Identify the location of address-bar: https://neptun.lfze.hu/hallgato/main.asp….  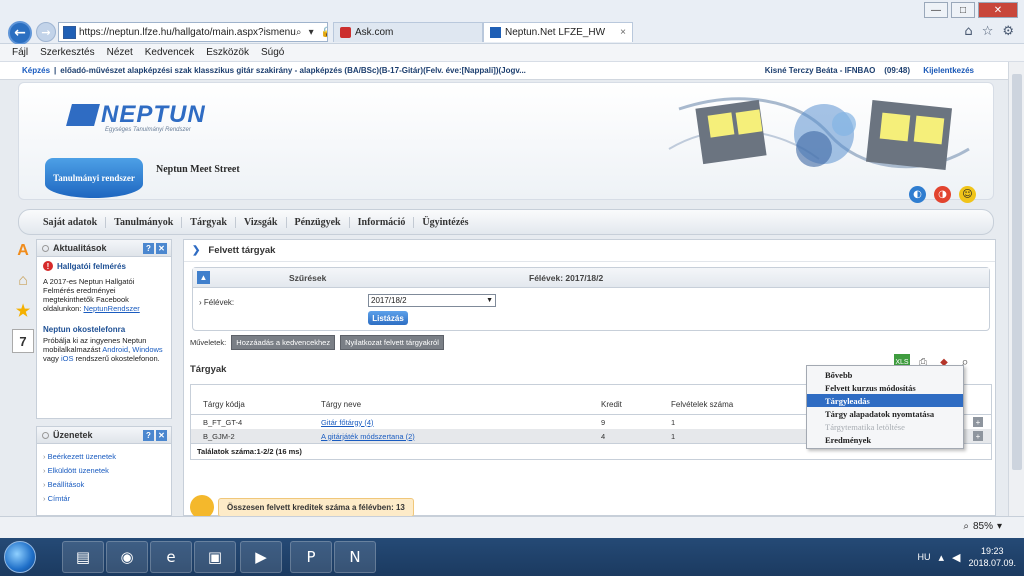
(193, 32).